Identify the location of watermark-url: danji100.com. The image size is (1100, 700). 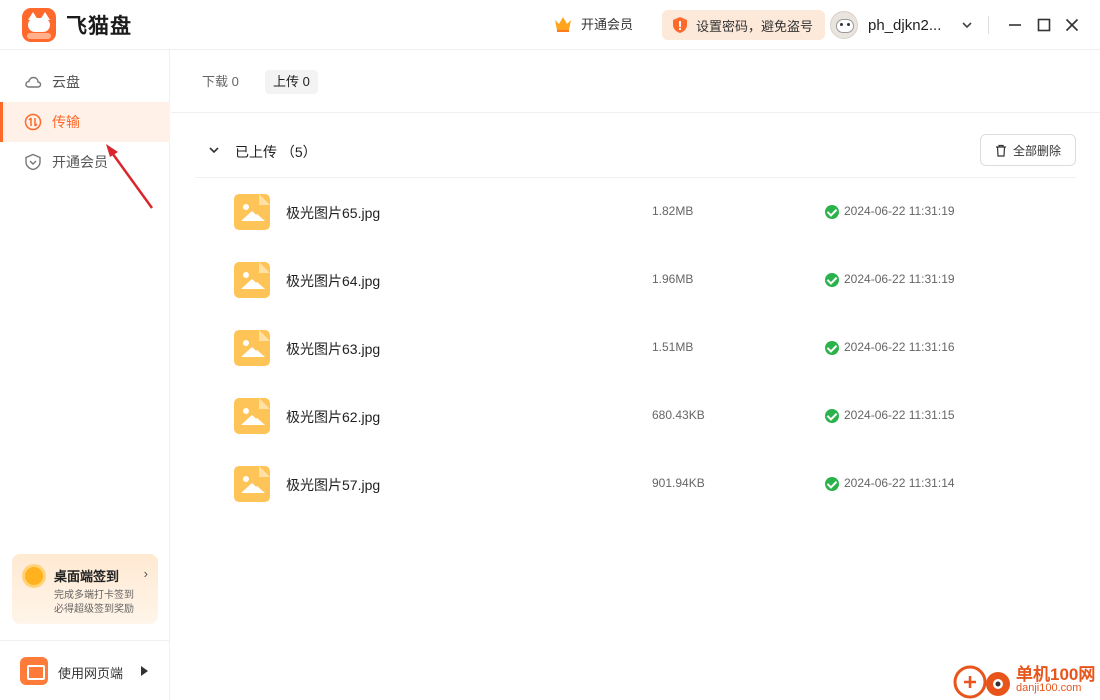
(1049, 688).